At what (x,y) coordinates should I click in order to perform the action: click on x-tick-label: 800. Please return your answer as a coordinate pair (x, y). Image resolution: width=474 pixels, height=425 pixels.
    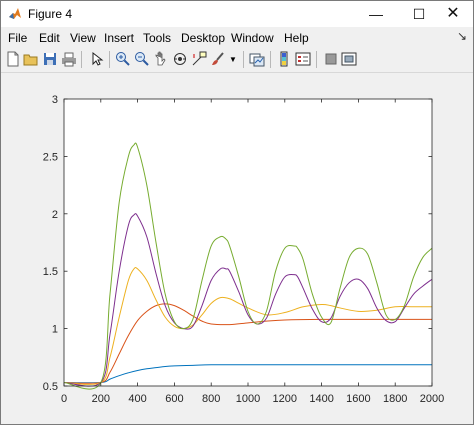
    Looking at the image, I should click on (211, 399).